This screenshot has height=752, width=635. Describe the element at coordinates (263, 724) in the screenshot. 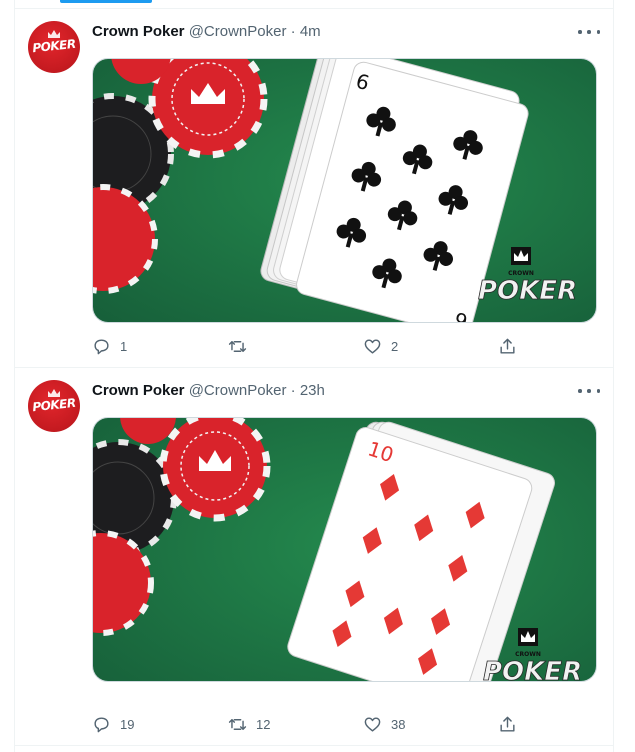

I see `retweet-count: 12` at that location.